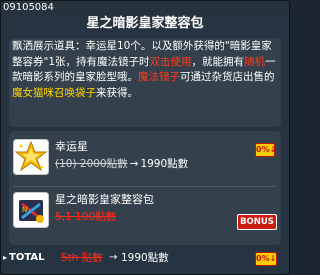 The image size is (320, 275). I want to click on total-label: TOTAL, so click(27, 257).